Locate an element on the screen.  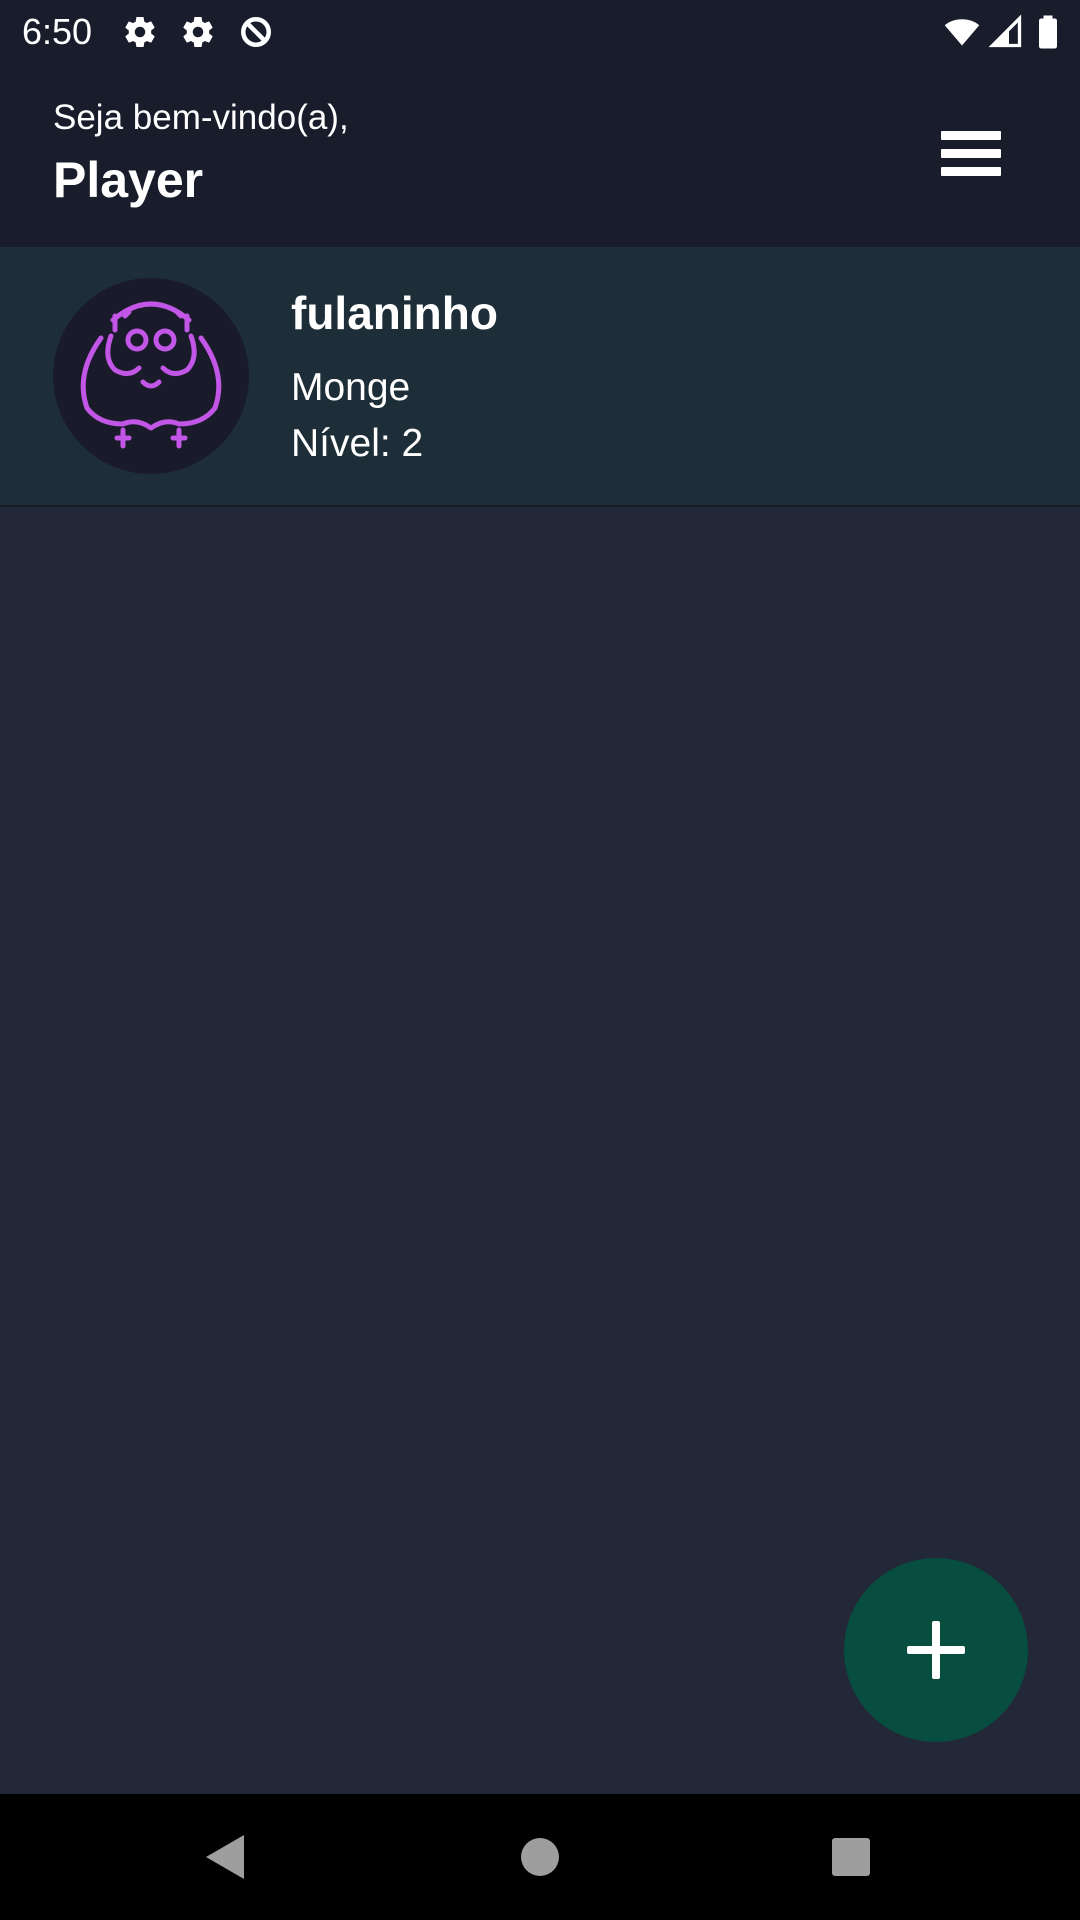
wifi-icon is located at coordinates (962, 32).